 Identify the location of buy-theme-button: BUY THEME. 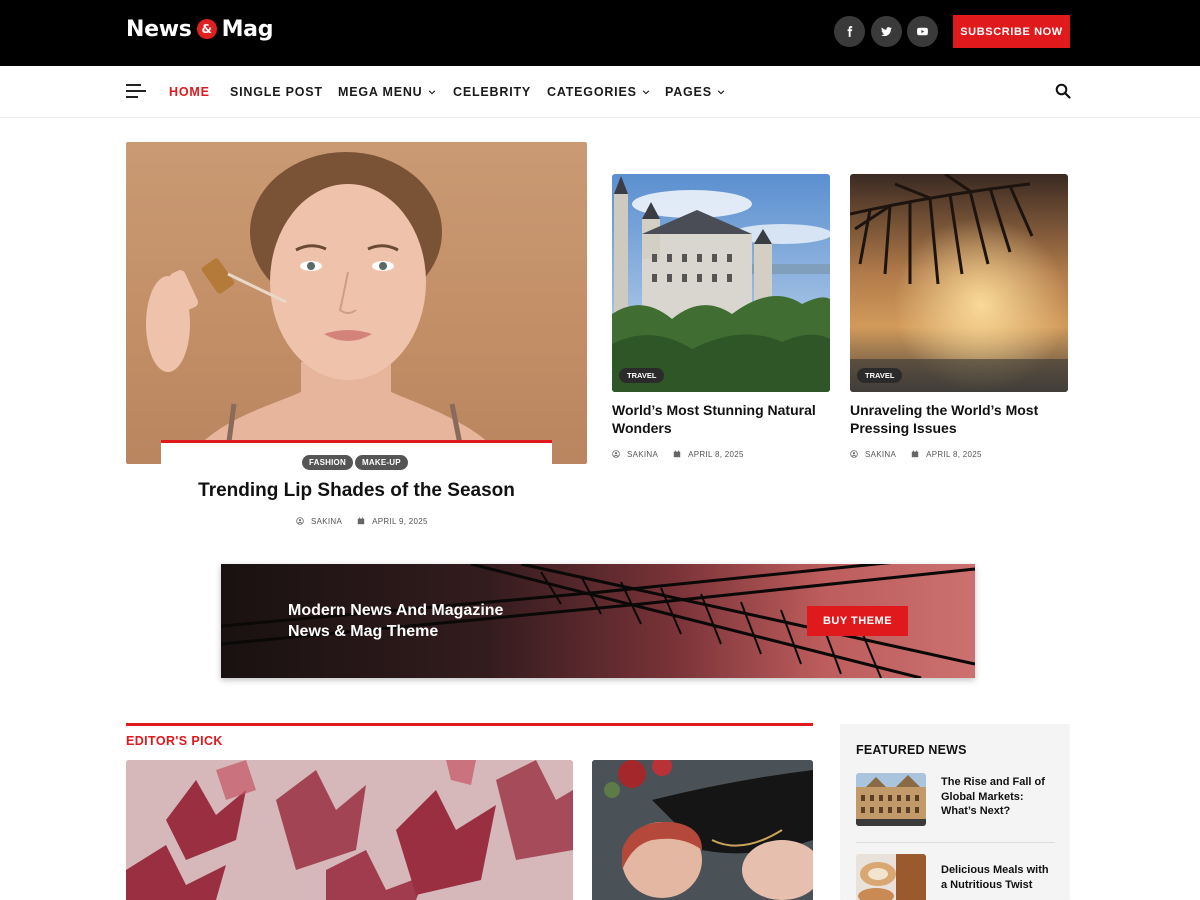
(857, 621).